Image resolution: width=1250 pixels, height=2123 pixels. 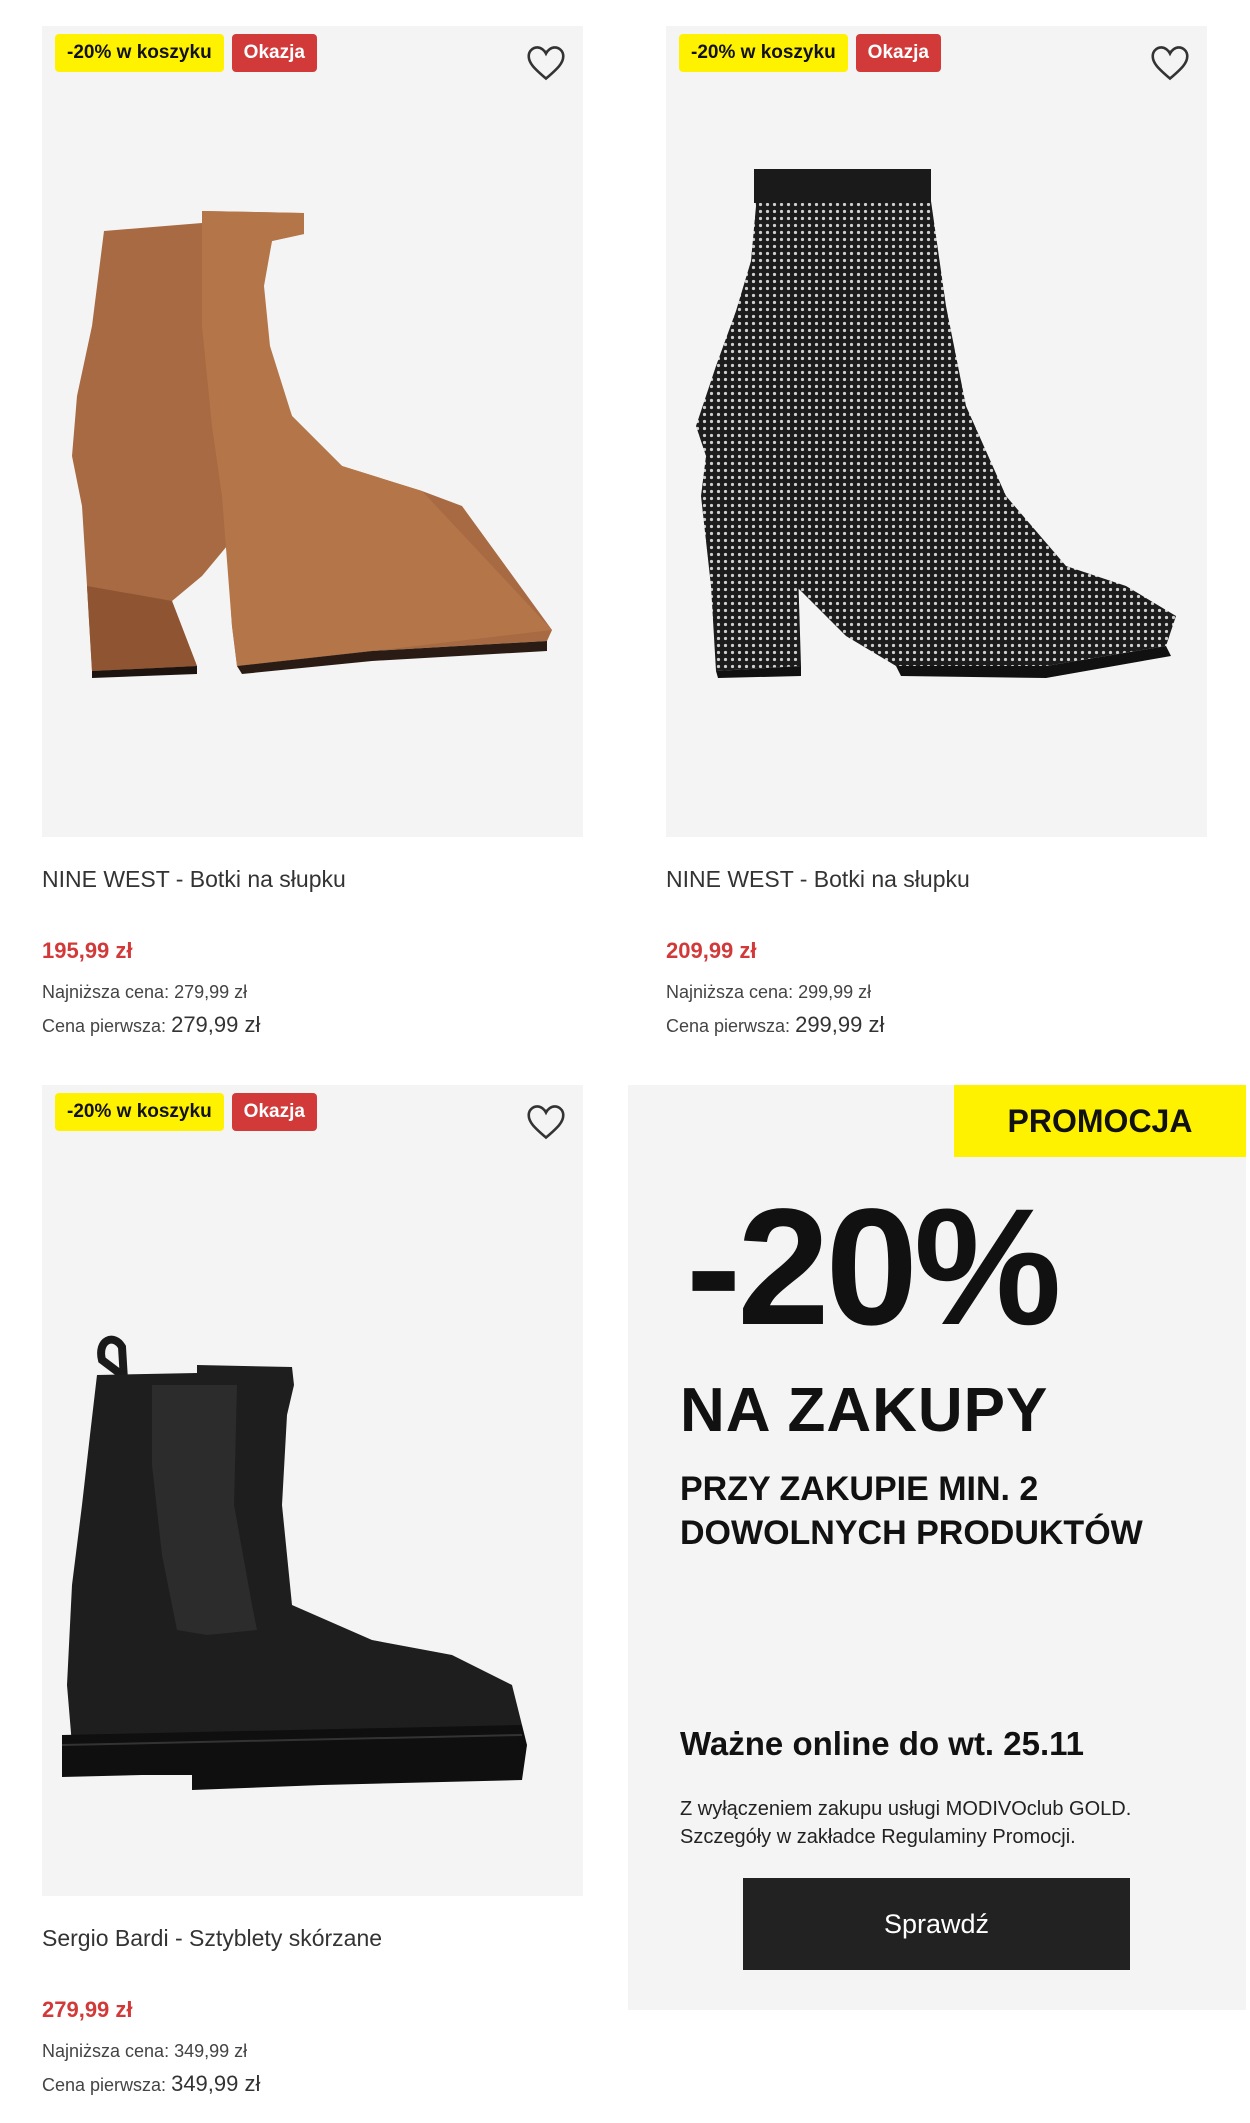 I want to click on first-price: Cena pierwsza: 349,99 zł, so click(x=151, y=2084).